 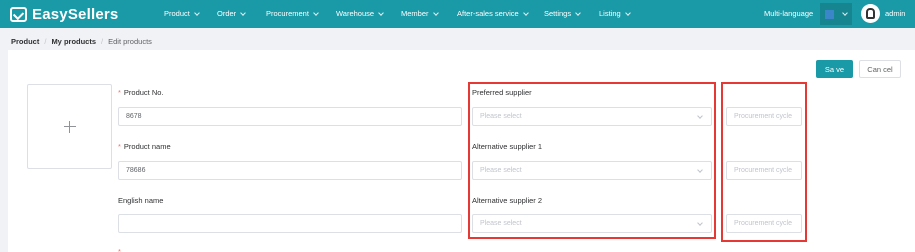 What do you see at coordinates (290, 223) in the screenshot?
I see `english-name-input` at bounding box center [290, 223].